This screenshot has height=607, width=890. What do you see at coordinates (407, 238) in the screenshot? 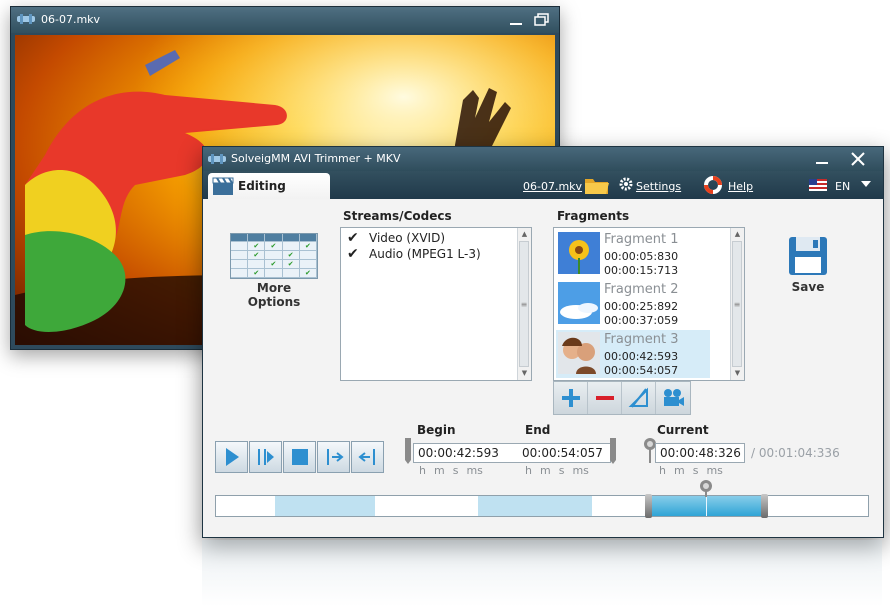
I see `stream-label: Video (XVID)` at bounding box center [407, 238].